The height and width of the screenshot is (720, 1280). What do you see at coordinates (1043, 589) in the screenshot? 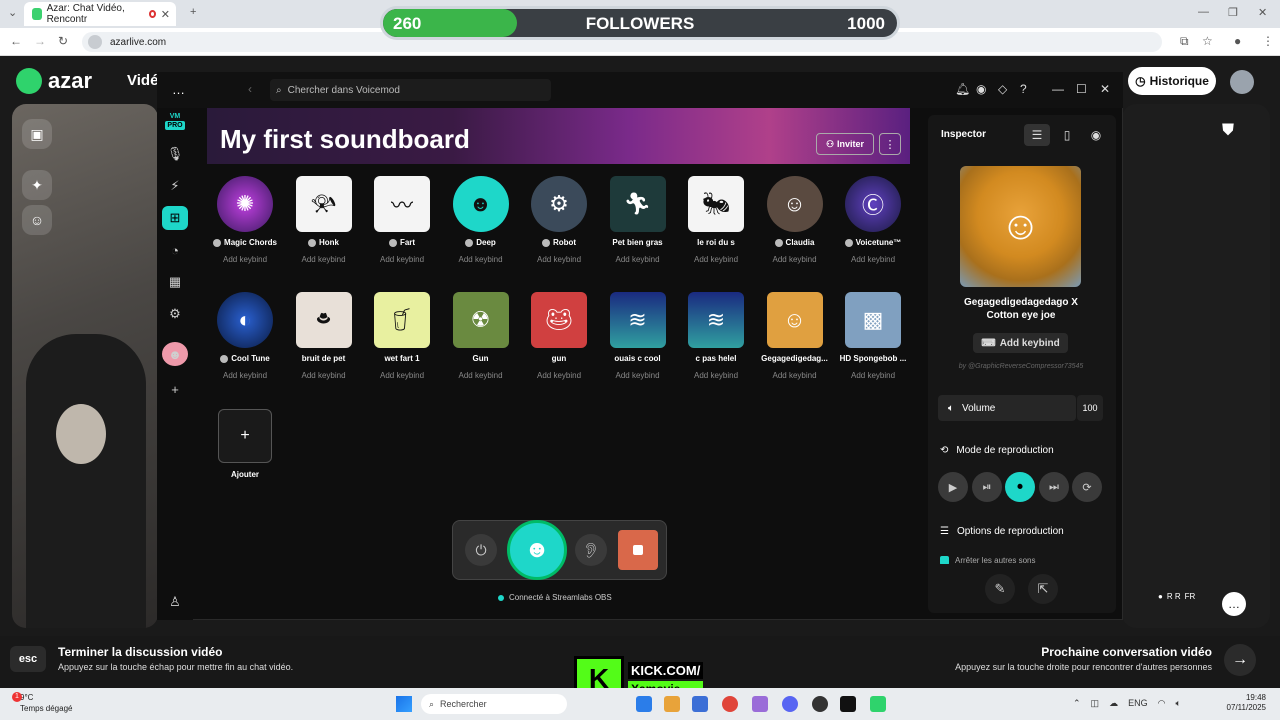
I see `share-icon: ⇱` at bounding box center [1043, 589].